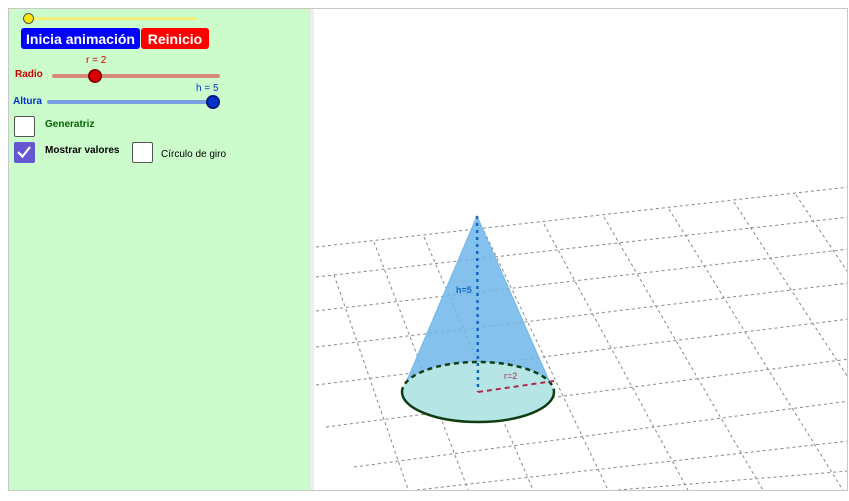 The width and height of the screenshot is (849, 501). I want to click on height-slider-knob, so click(213, 102).